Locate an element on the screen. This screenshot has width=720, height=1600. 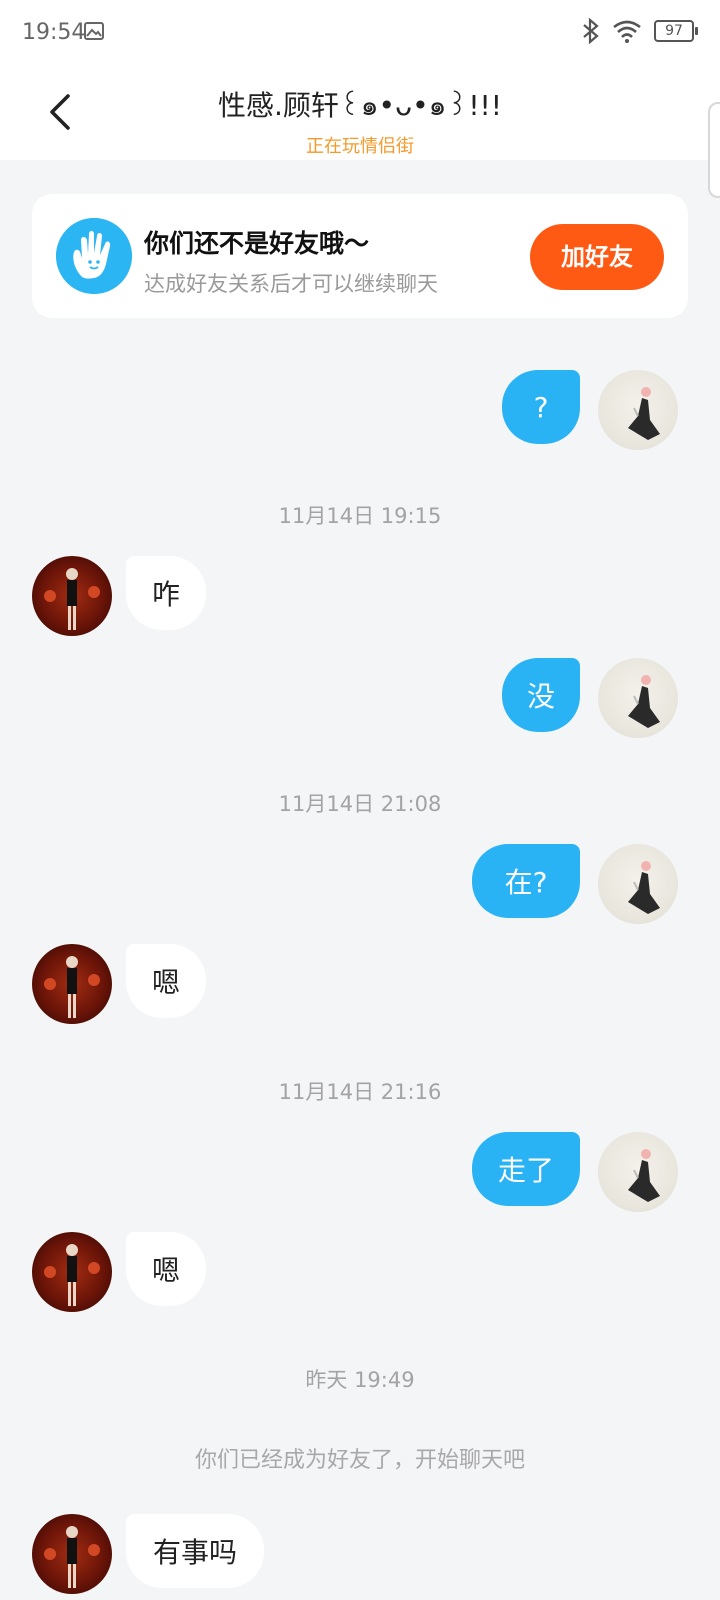
side-handle is located at coordinates (714, 150).